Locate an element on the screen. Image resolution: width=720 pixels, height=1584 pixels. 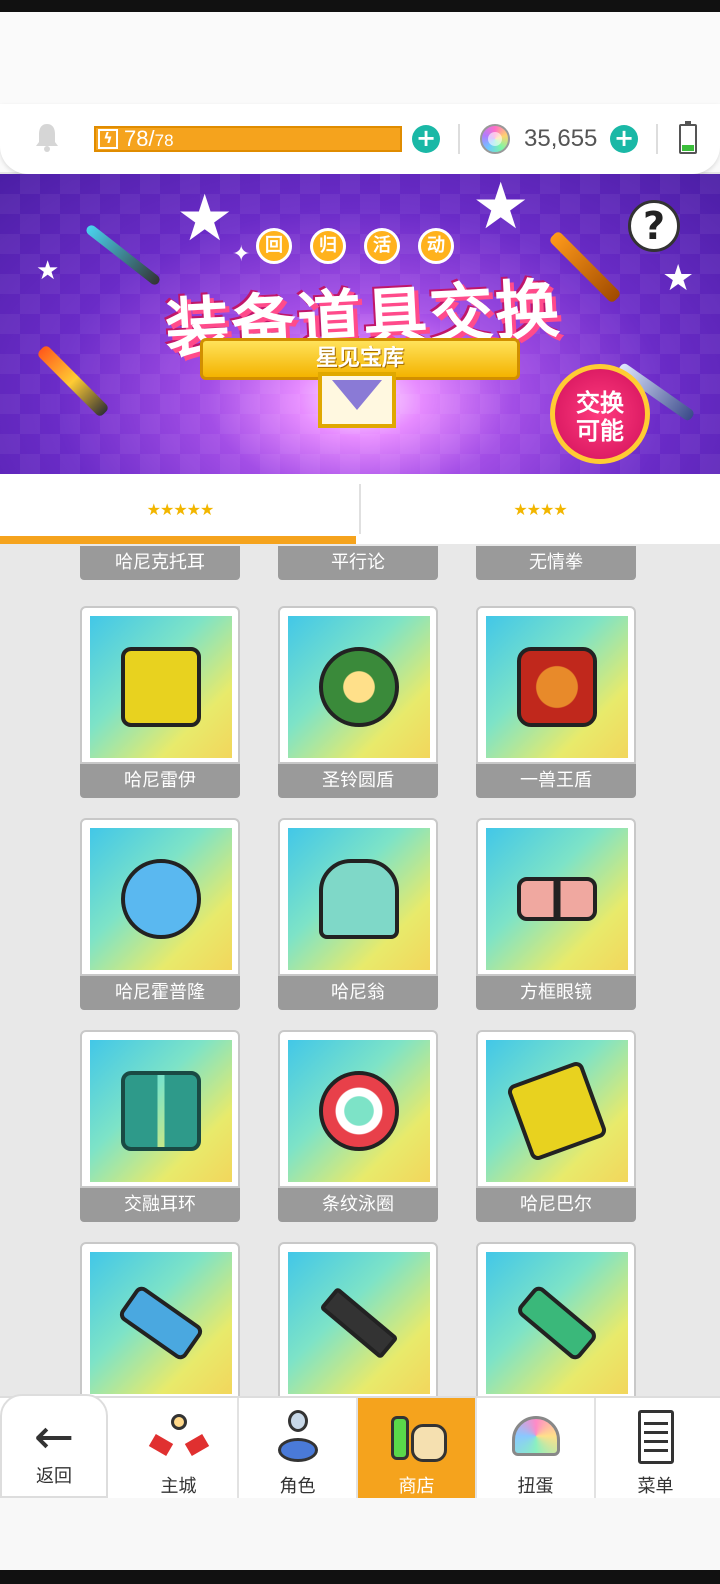
bottom-nav: 主城 角色 商店 扭蛋 菜单 is located at coordinates (360, 1448).